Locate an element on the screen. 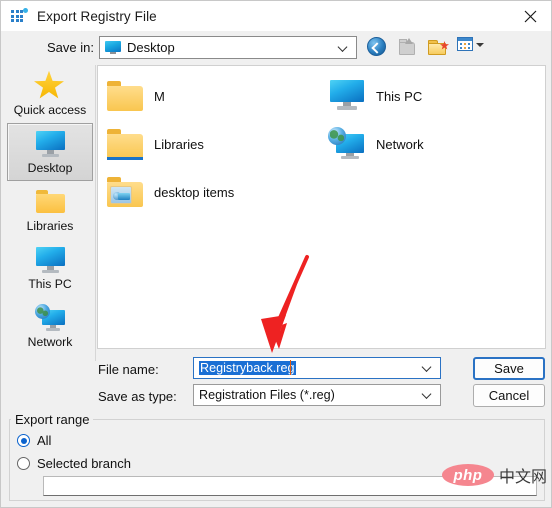 This screenshot has height=508, width=552. new-folder-icon is located at coordinates (438, 46).